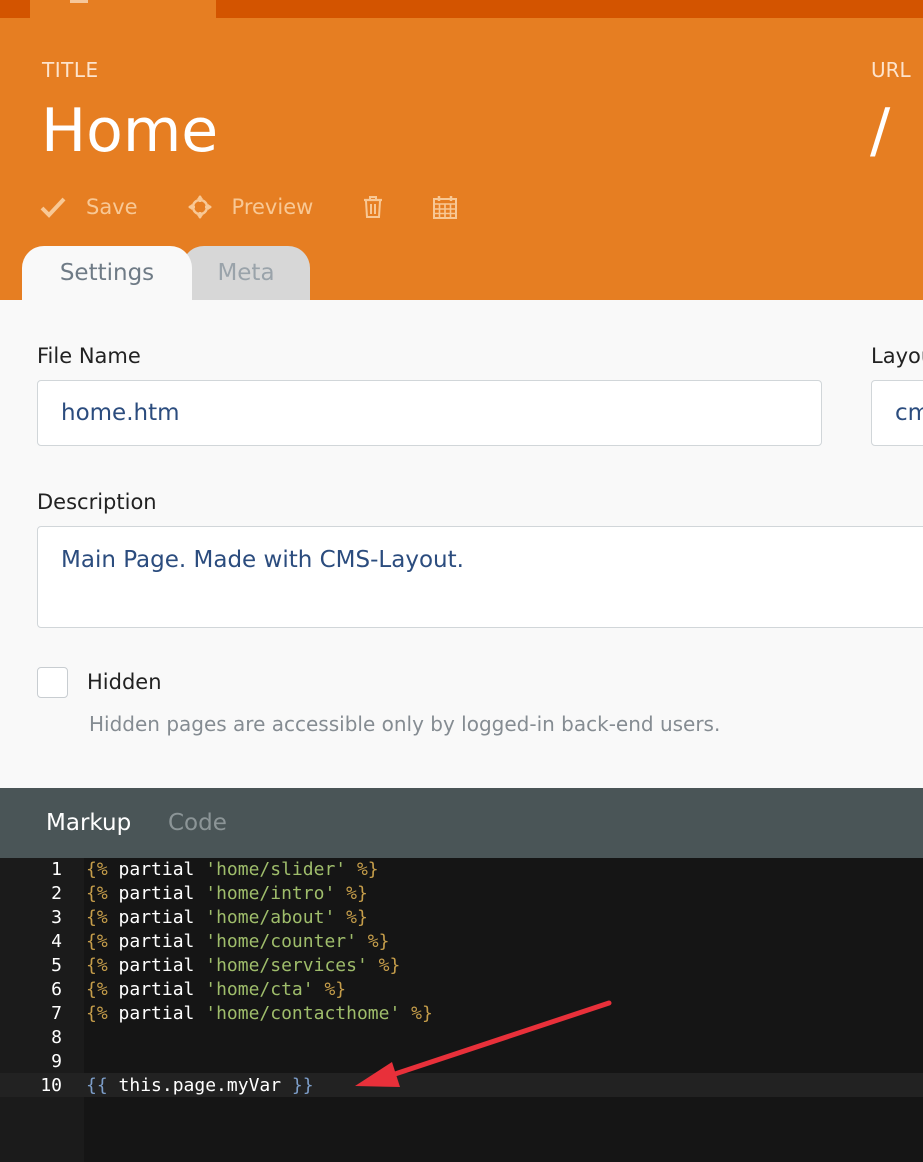 The image size is (923, 1162). I want to click on code-line: 4 {% partial 'home/counter' %}, so click(461, 942).